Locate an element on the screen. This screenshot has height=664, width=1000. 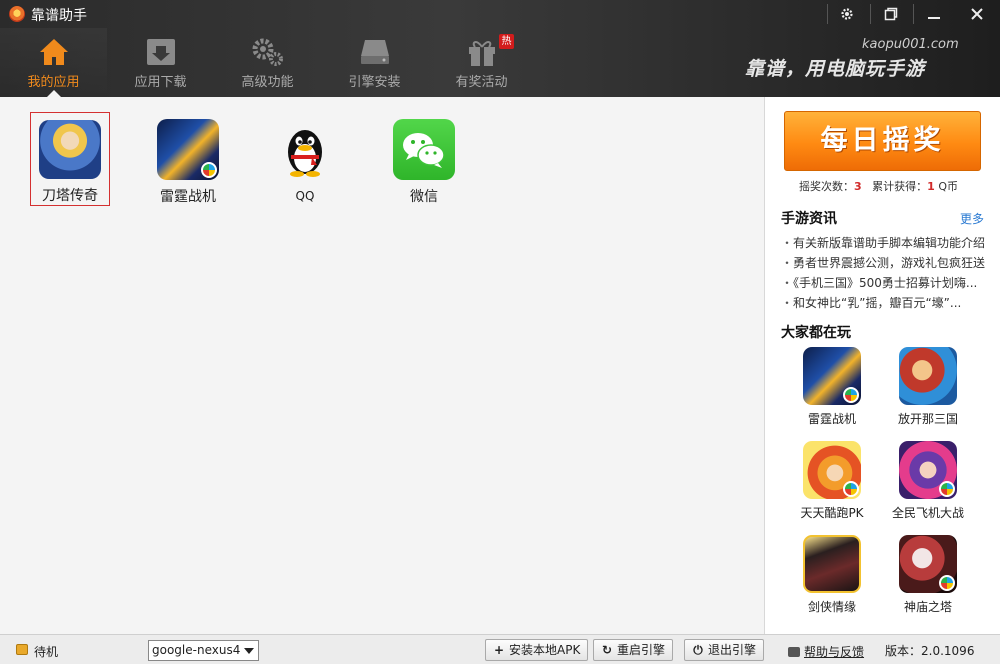
nav-rewards: 有奖活动 热 is located at coordinates (481, 62).